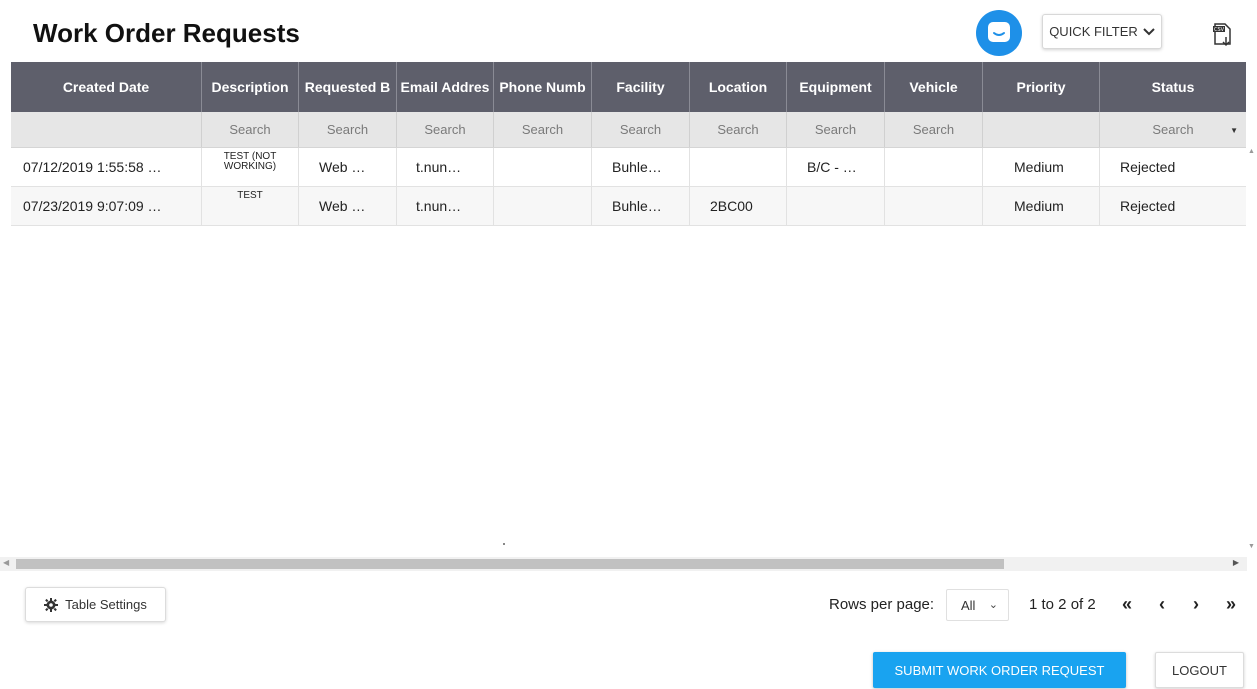 Image resolution: width=1257 pixels, height=689 pixels. I want to click on column-header-description: Description, so click(250, 87).